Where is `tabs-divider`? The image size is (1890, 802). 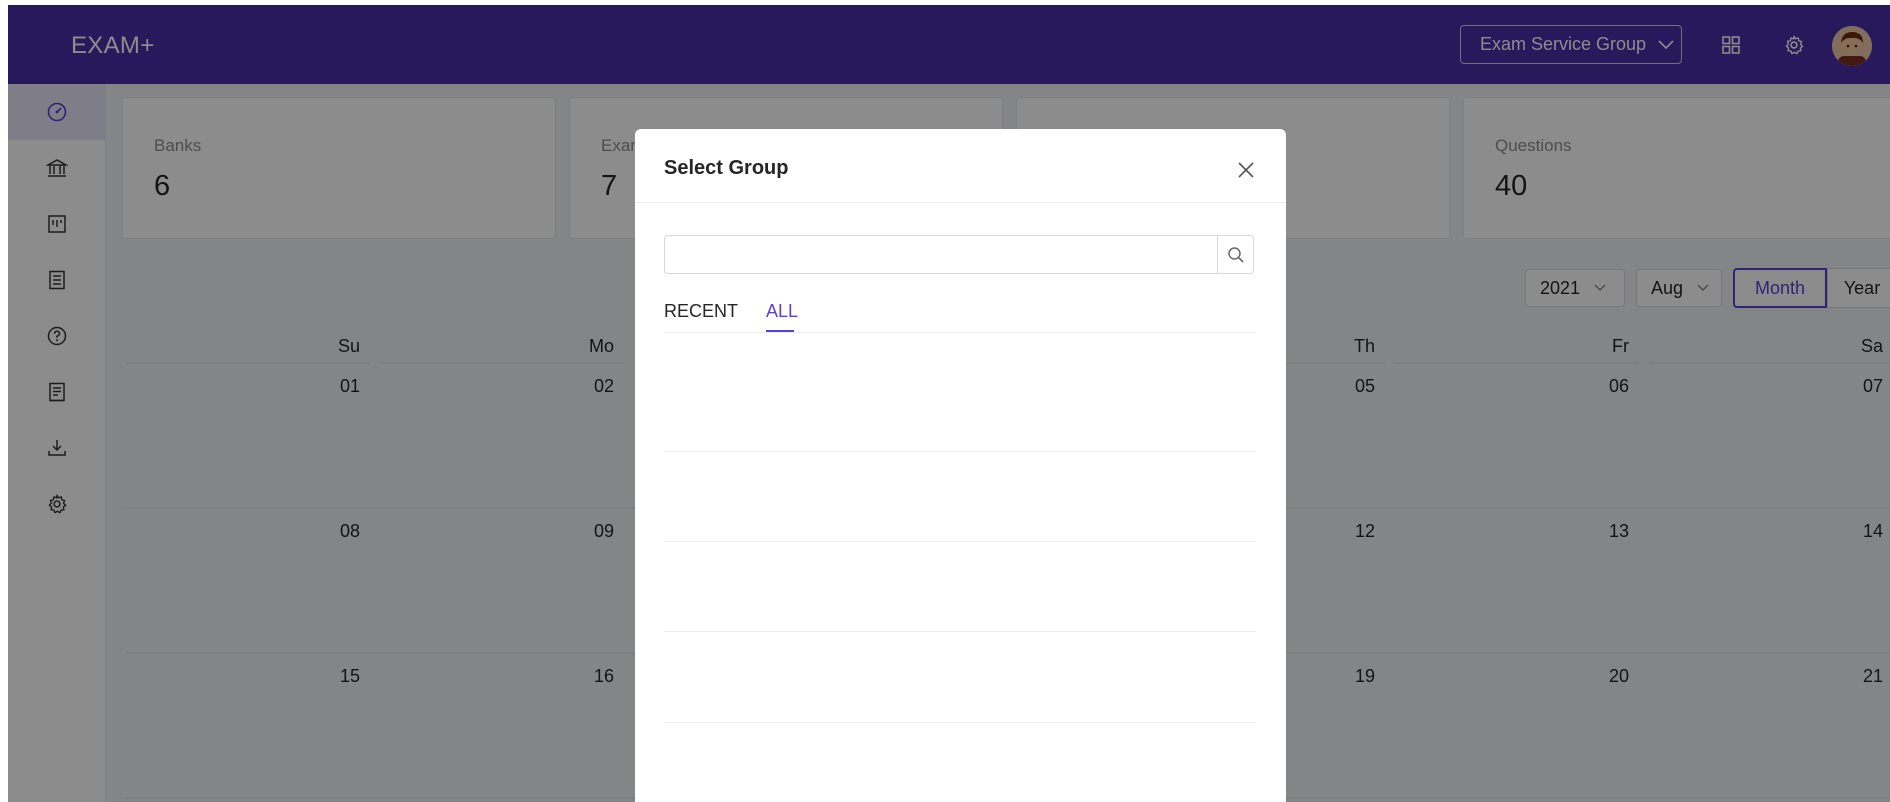 tabs-divider is located at coordinates (960, 332).